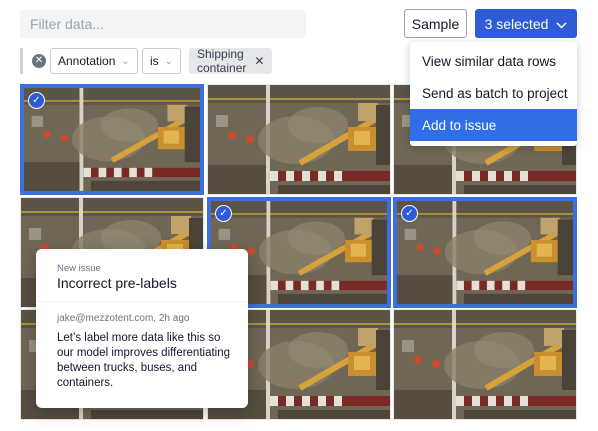 This screenshot has height=431, width=598. Describe the element at coordinates (39, 61) in the screenshot. I see `clear-filter-icon: ✕` at that location.